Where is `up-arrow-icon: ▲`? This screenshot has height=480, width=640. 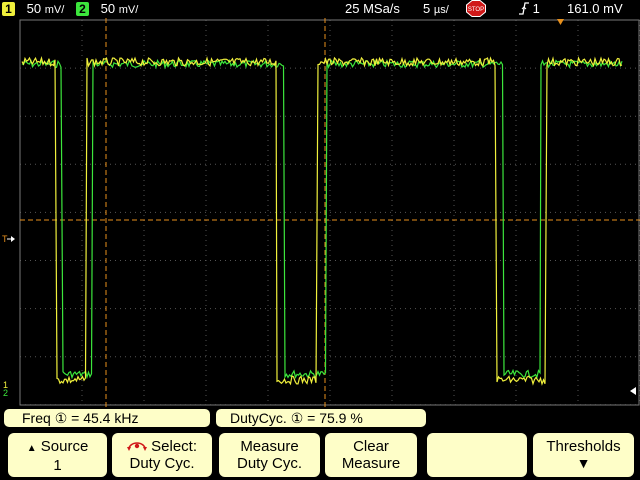
up-arrow-icon: ▲ is located at coordinates (31, 448).